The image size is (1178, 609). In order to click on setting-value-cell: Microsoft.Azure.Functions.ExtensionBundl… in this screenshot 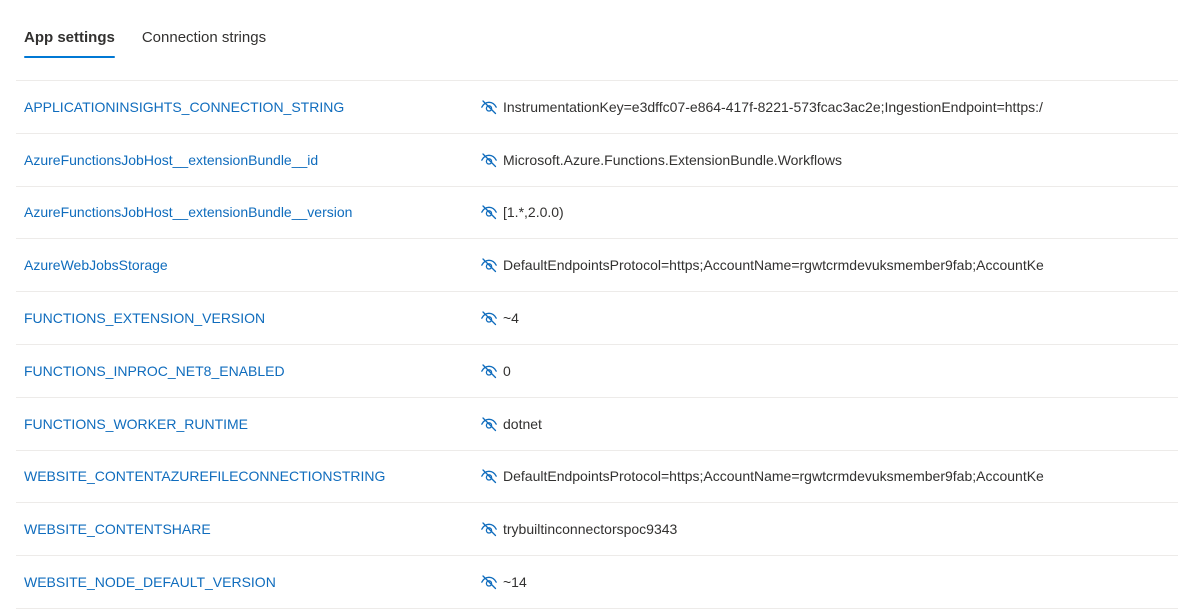, I will do `click(774, 160)`.